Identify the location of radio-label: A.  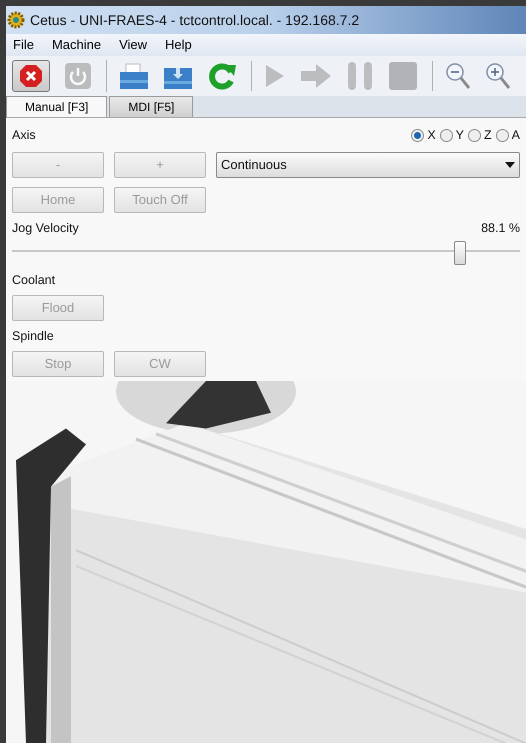
(516, 135).